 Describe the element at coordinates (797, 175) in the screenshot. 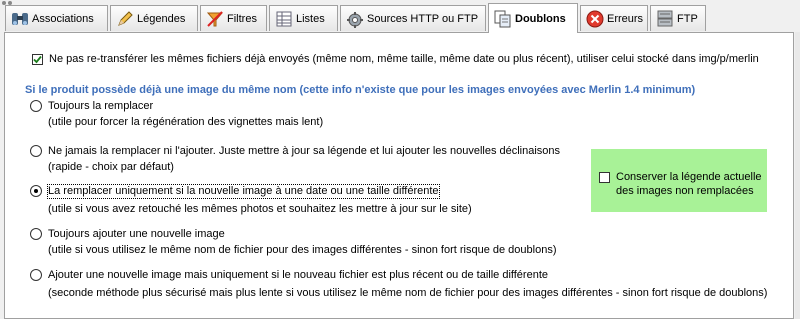

I see `window-edge` at that location.